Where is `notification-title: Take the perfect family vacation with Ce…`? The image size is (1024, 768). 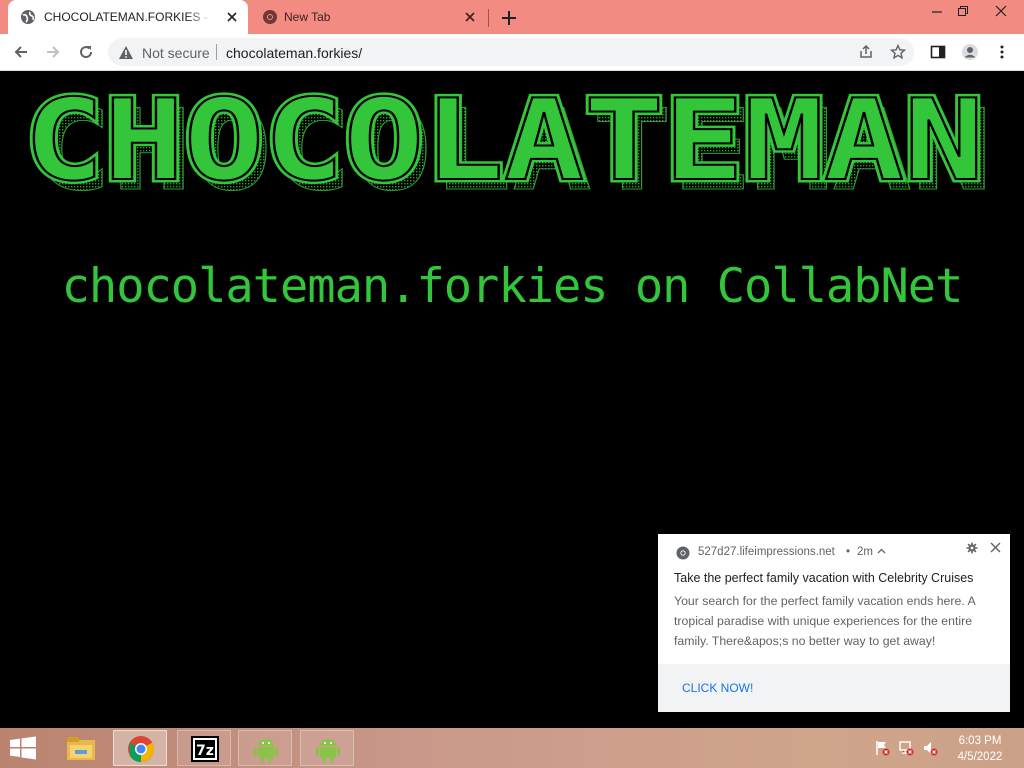
notification-title: Take the perfect family vacation with Ce… is located at coordinates (824, 578).